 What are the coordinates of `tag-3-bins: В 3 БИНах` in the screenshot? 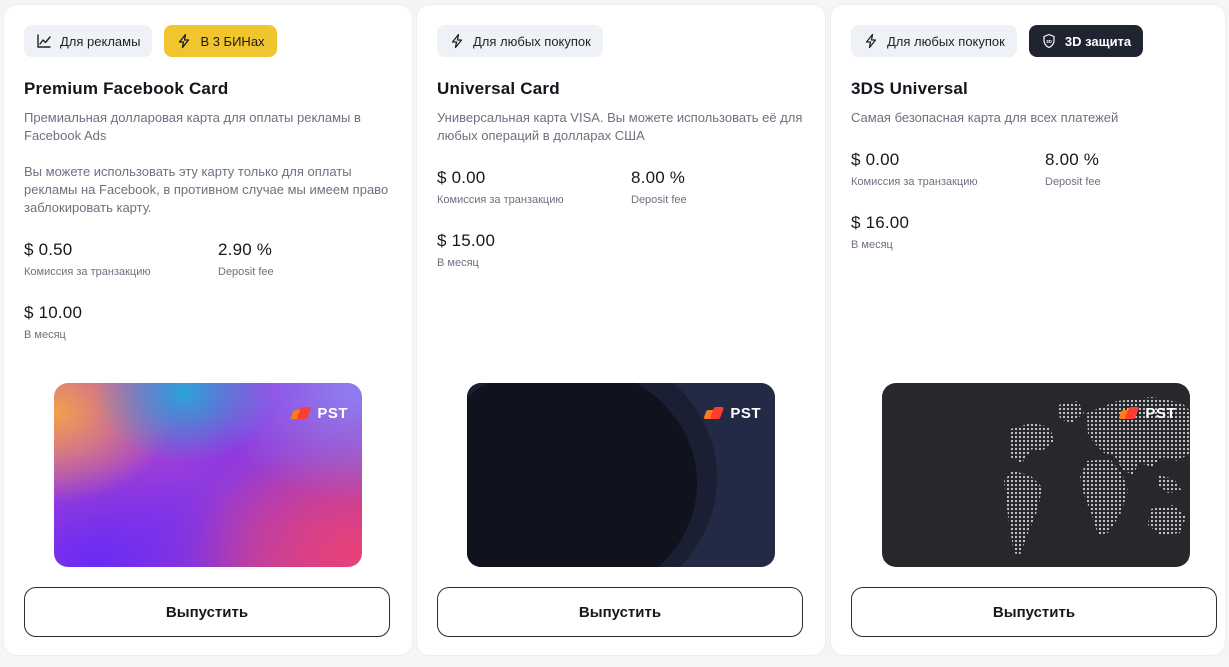 It's located at (220, 41).